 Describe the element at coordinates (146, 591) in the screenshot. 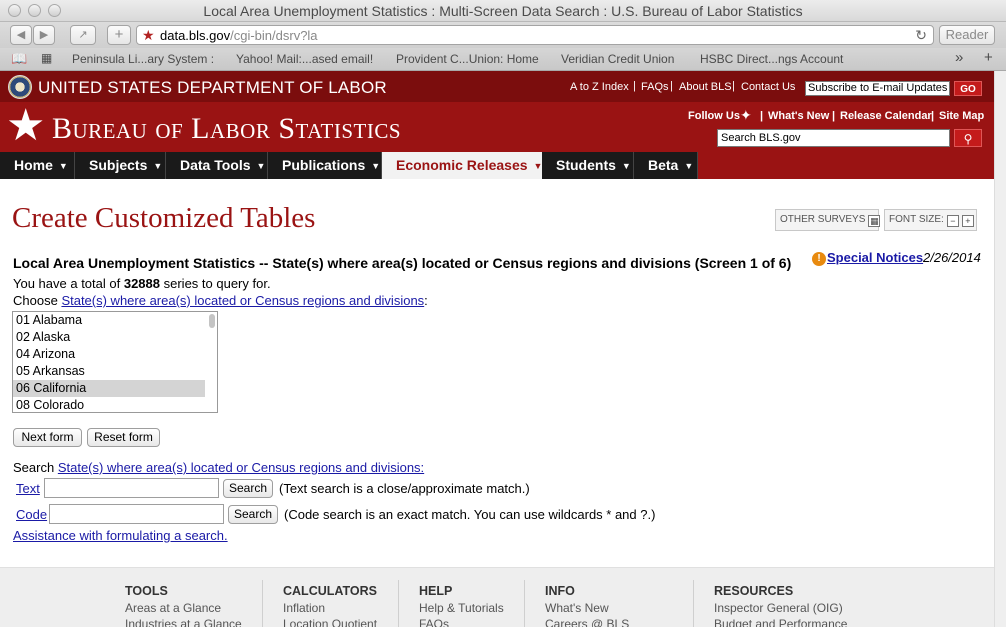

I see `footer-heading: TOOLS` at that location.